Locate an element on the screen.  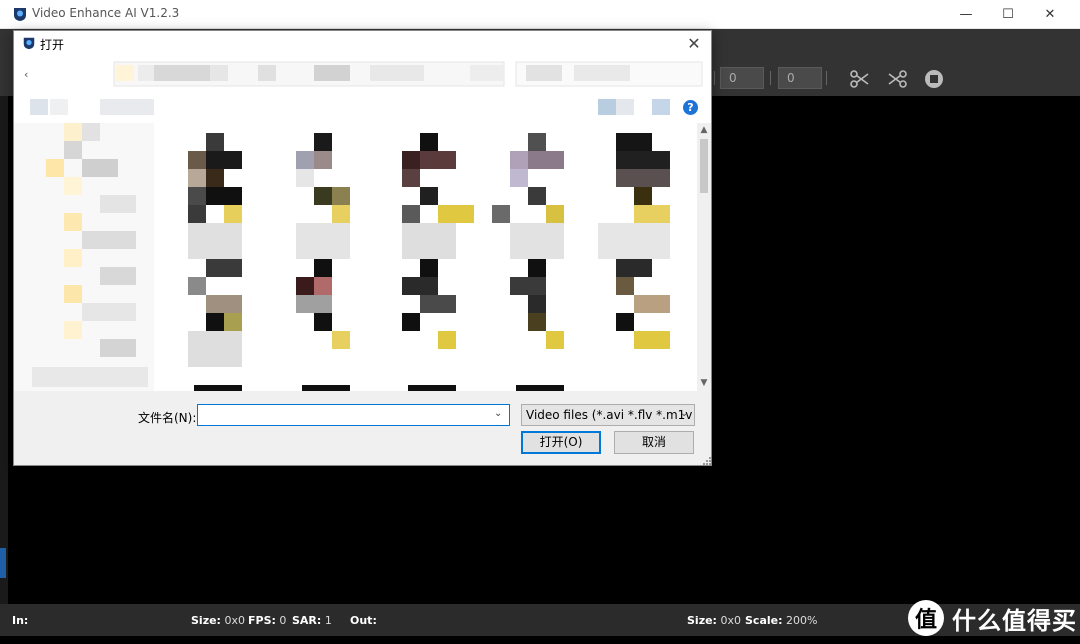
open-button: 打开(O) is located at coordinates (561, 442).